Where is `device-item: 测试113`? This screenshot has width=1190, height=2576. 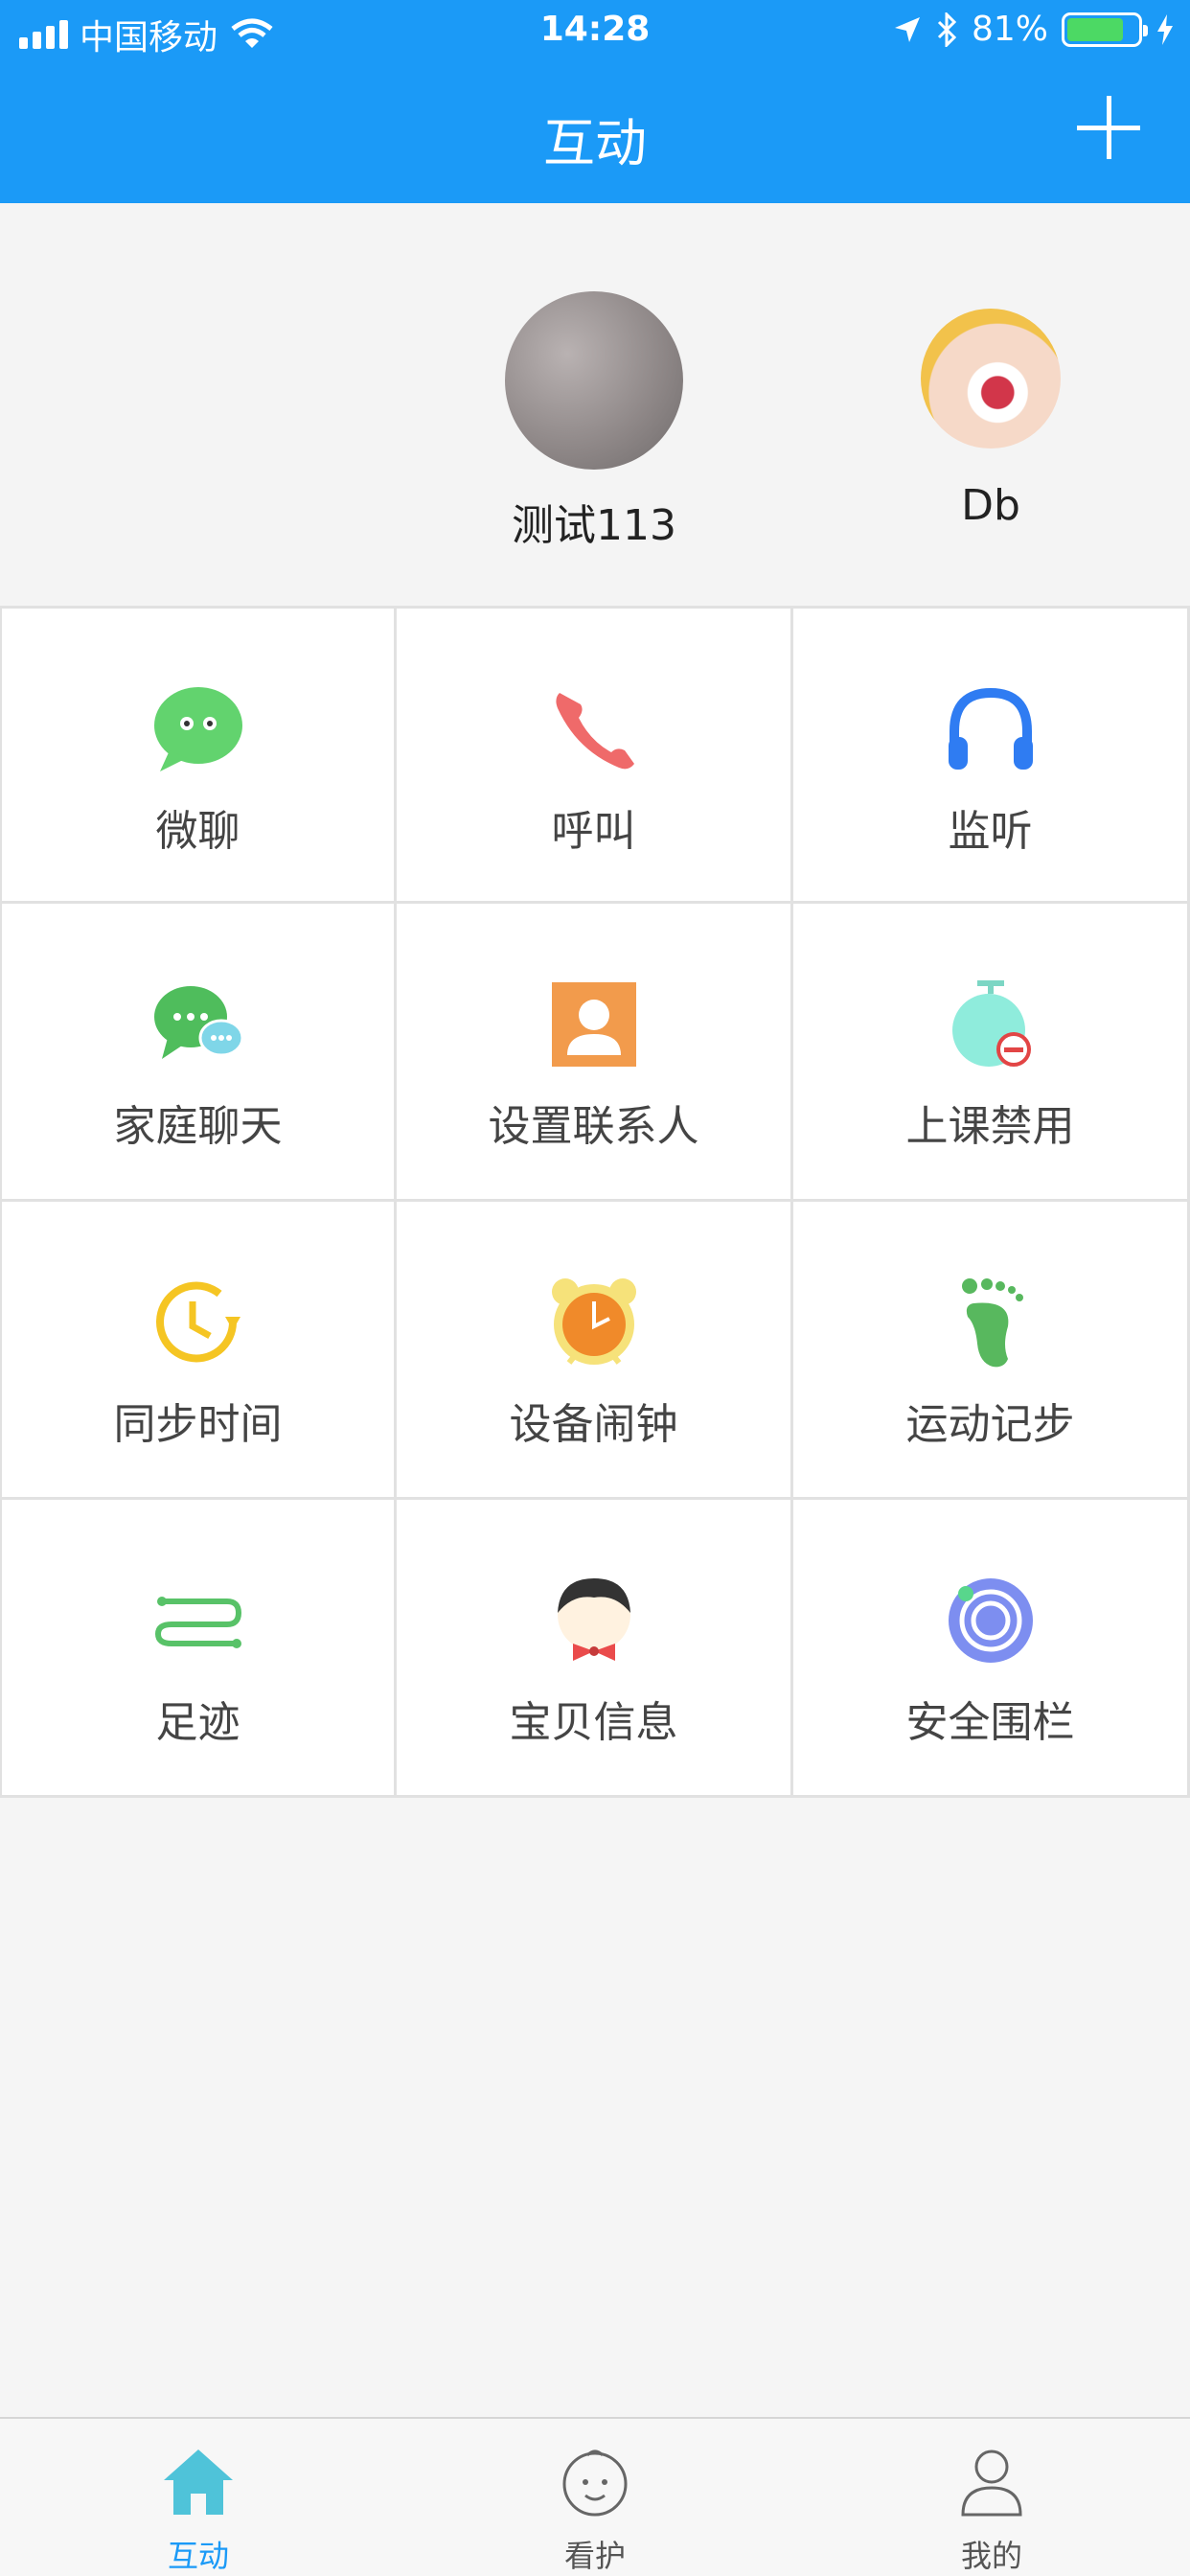 device-item: 测试113 is located at coordinates (594, 421).